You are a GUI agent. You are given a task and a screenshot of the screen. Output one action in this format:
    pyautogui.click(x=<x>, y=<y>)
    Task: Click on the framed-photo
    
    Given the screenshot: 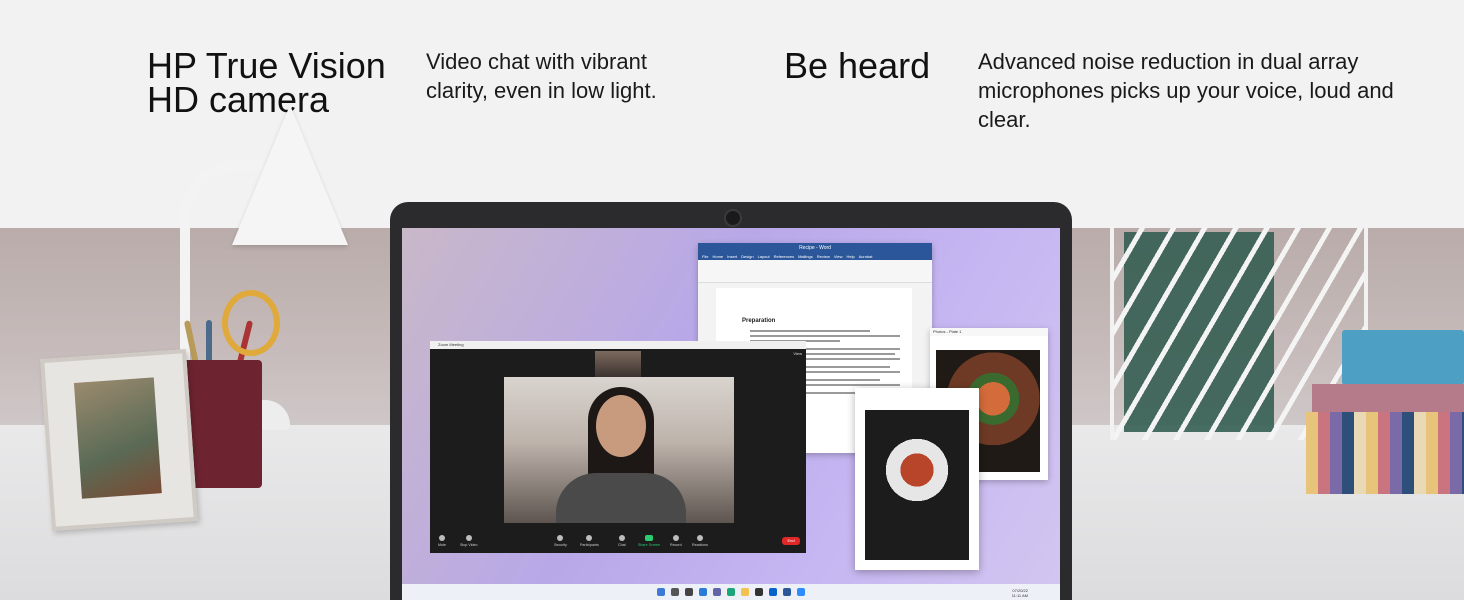 What is the action you would take?
    pyautogui.click(x=117, y=438)
    